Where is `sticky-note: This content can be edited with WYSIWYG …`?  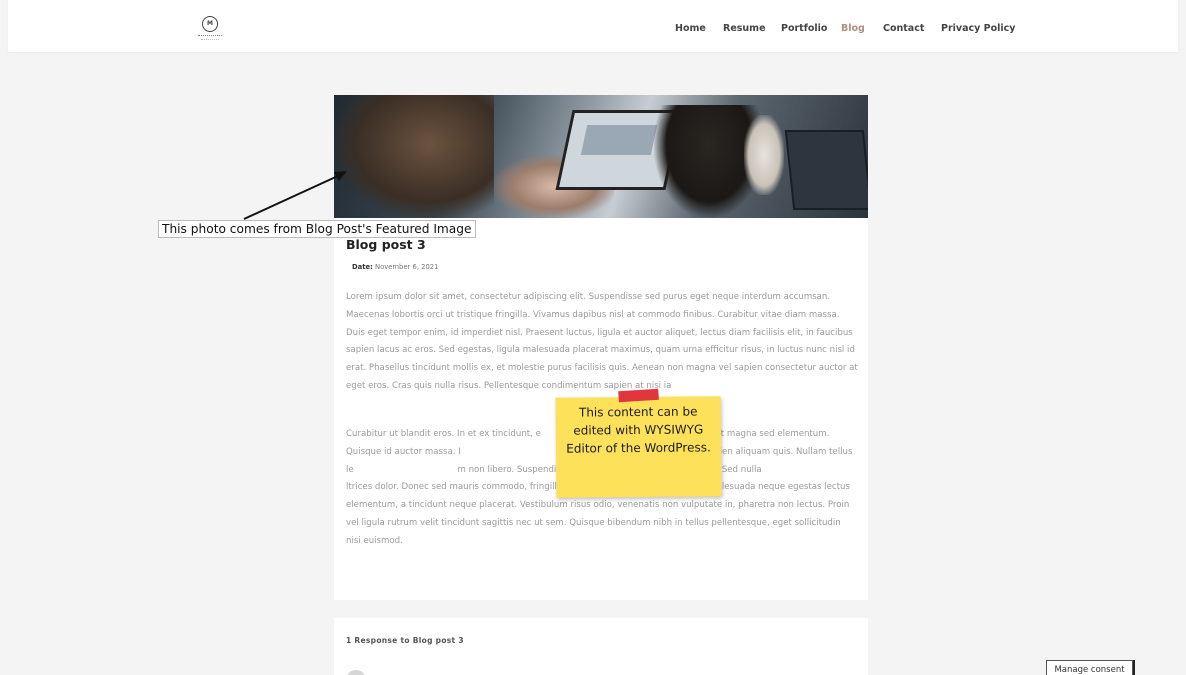
sticky-note: This content can be edited with WYSIWYG … is located at coordinates (638, 443).